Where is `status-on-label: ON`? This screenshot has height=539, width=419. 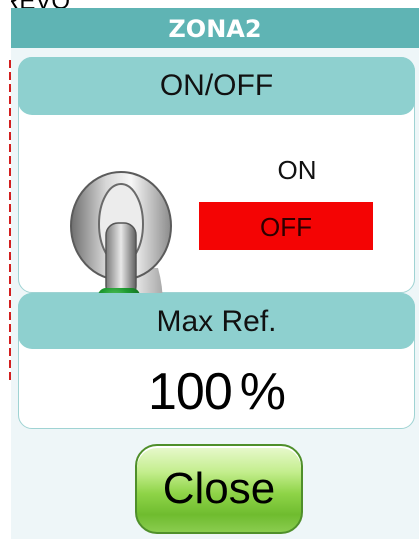 status-on-label: ON is located at coordinates (297, 170).